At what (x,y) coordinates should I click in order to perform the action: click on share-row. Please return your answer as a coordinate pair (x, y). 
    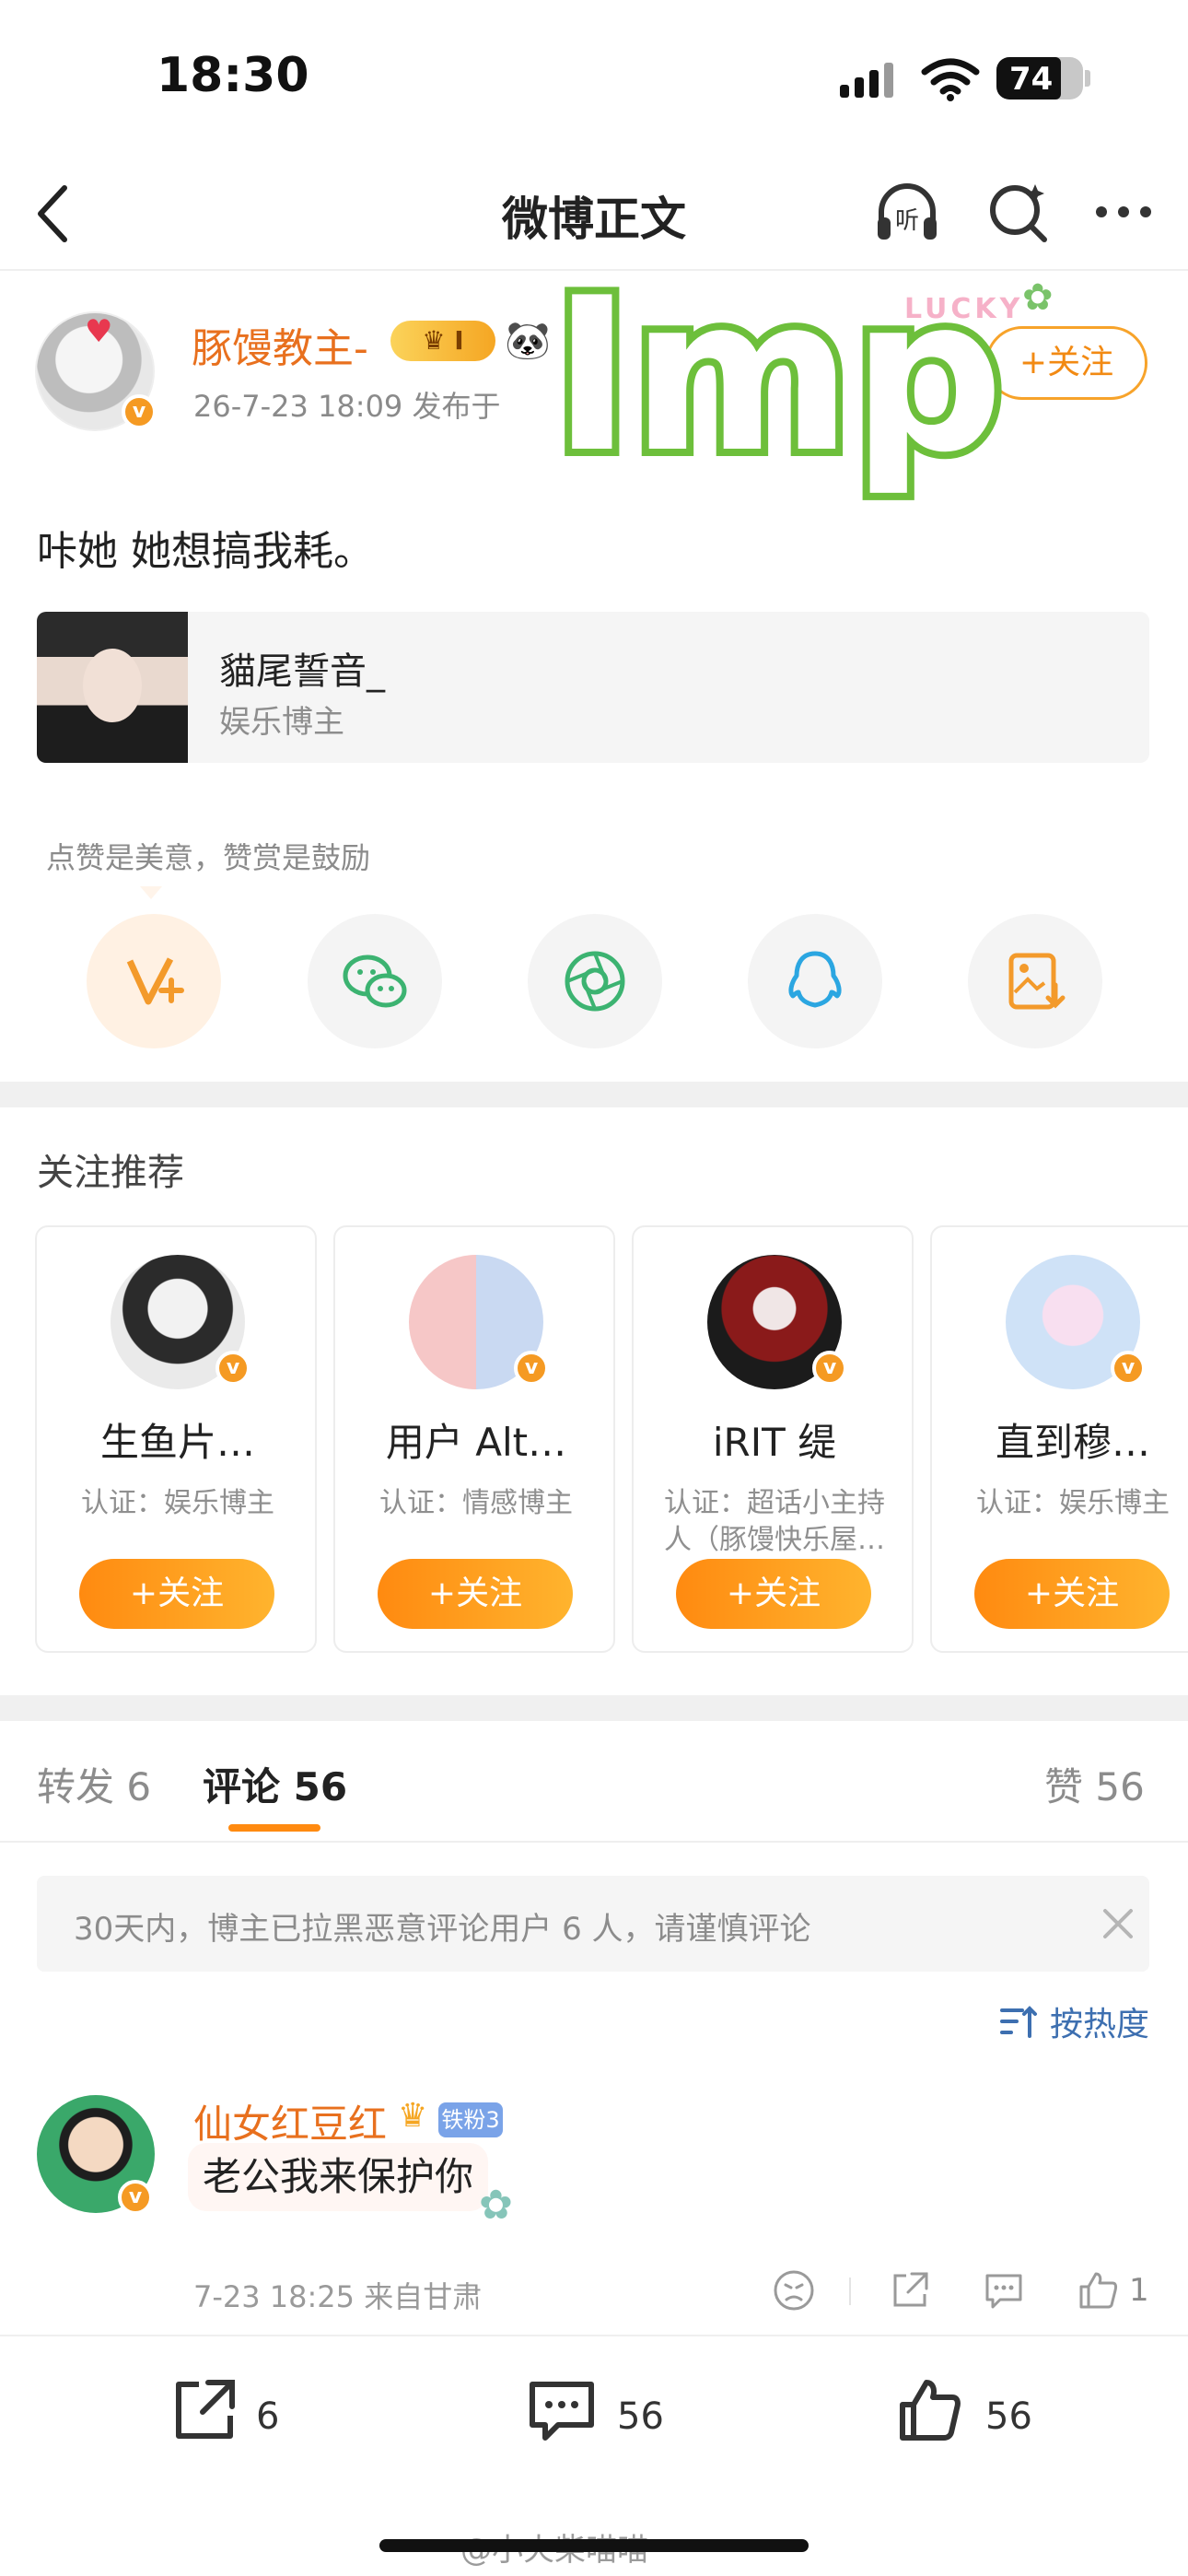
    Looking at the image, I should click on (594, 981).